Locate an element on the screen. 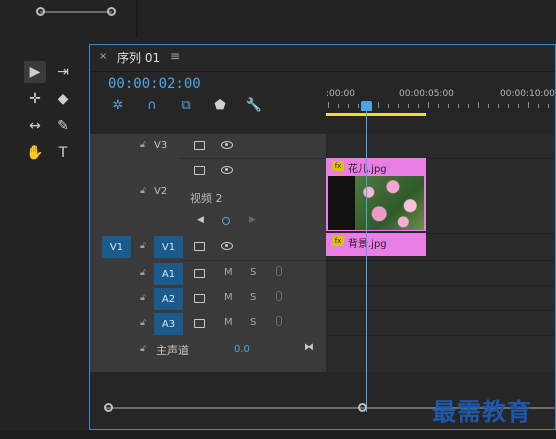 The height and width of the screenshot is (439, 556). clip-flower-name: 花儿.jpg is located at coordinates (367, 169).